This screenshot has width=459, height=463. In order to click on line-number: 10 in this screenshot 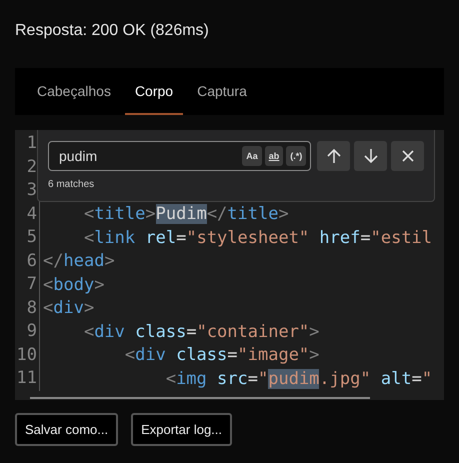, I will do `click(27, 355)`.